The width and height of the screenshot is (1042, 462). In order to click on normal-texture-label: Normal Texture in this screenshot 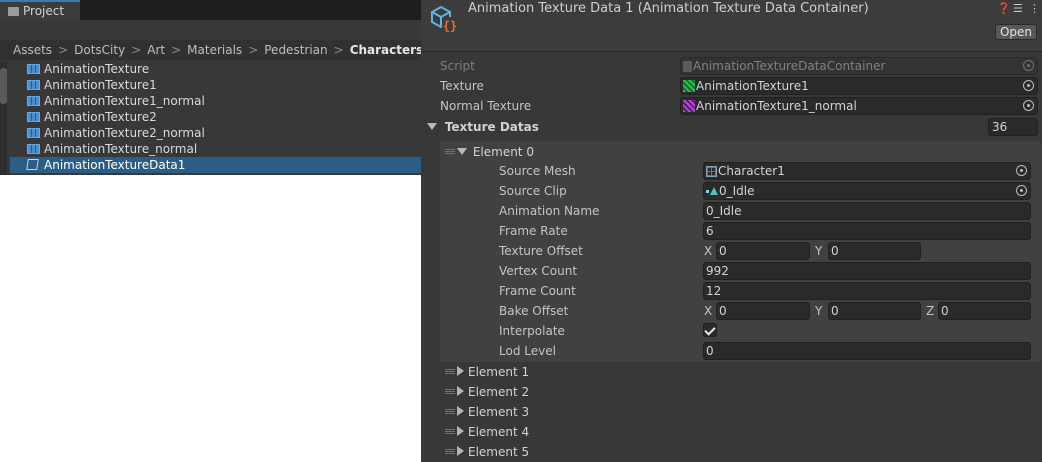, I will do `click(486, 106)`.